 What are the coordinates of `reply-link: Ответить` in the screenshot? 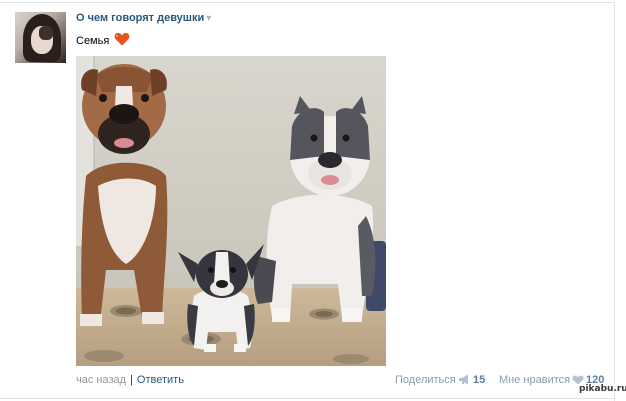 It's located at (160, 380).